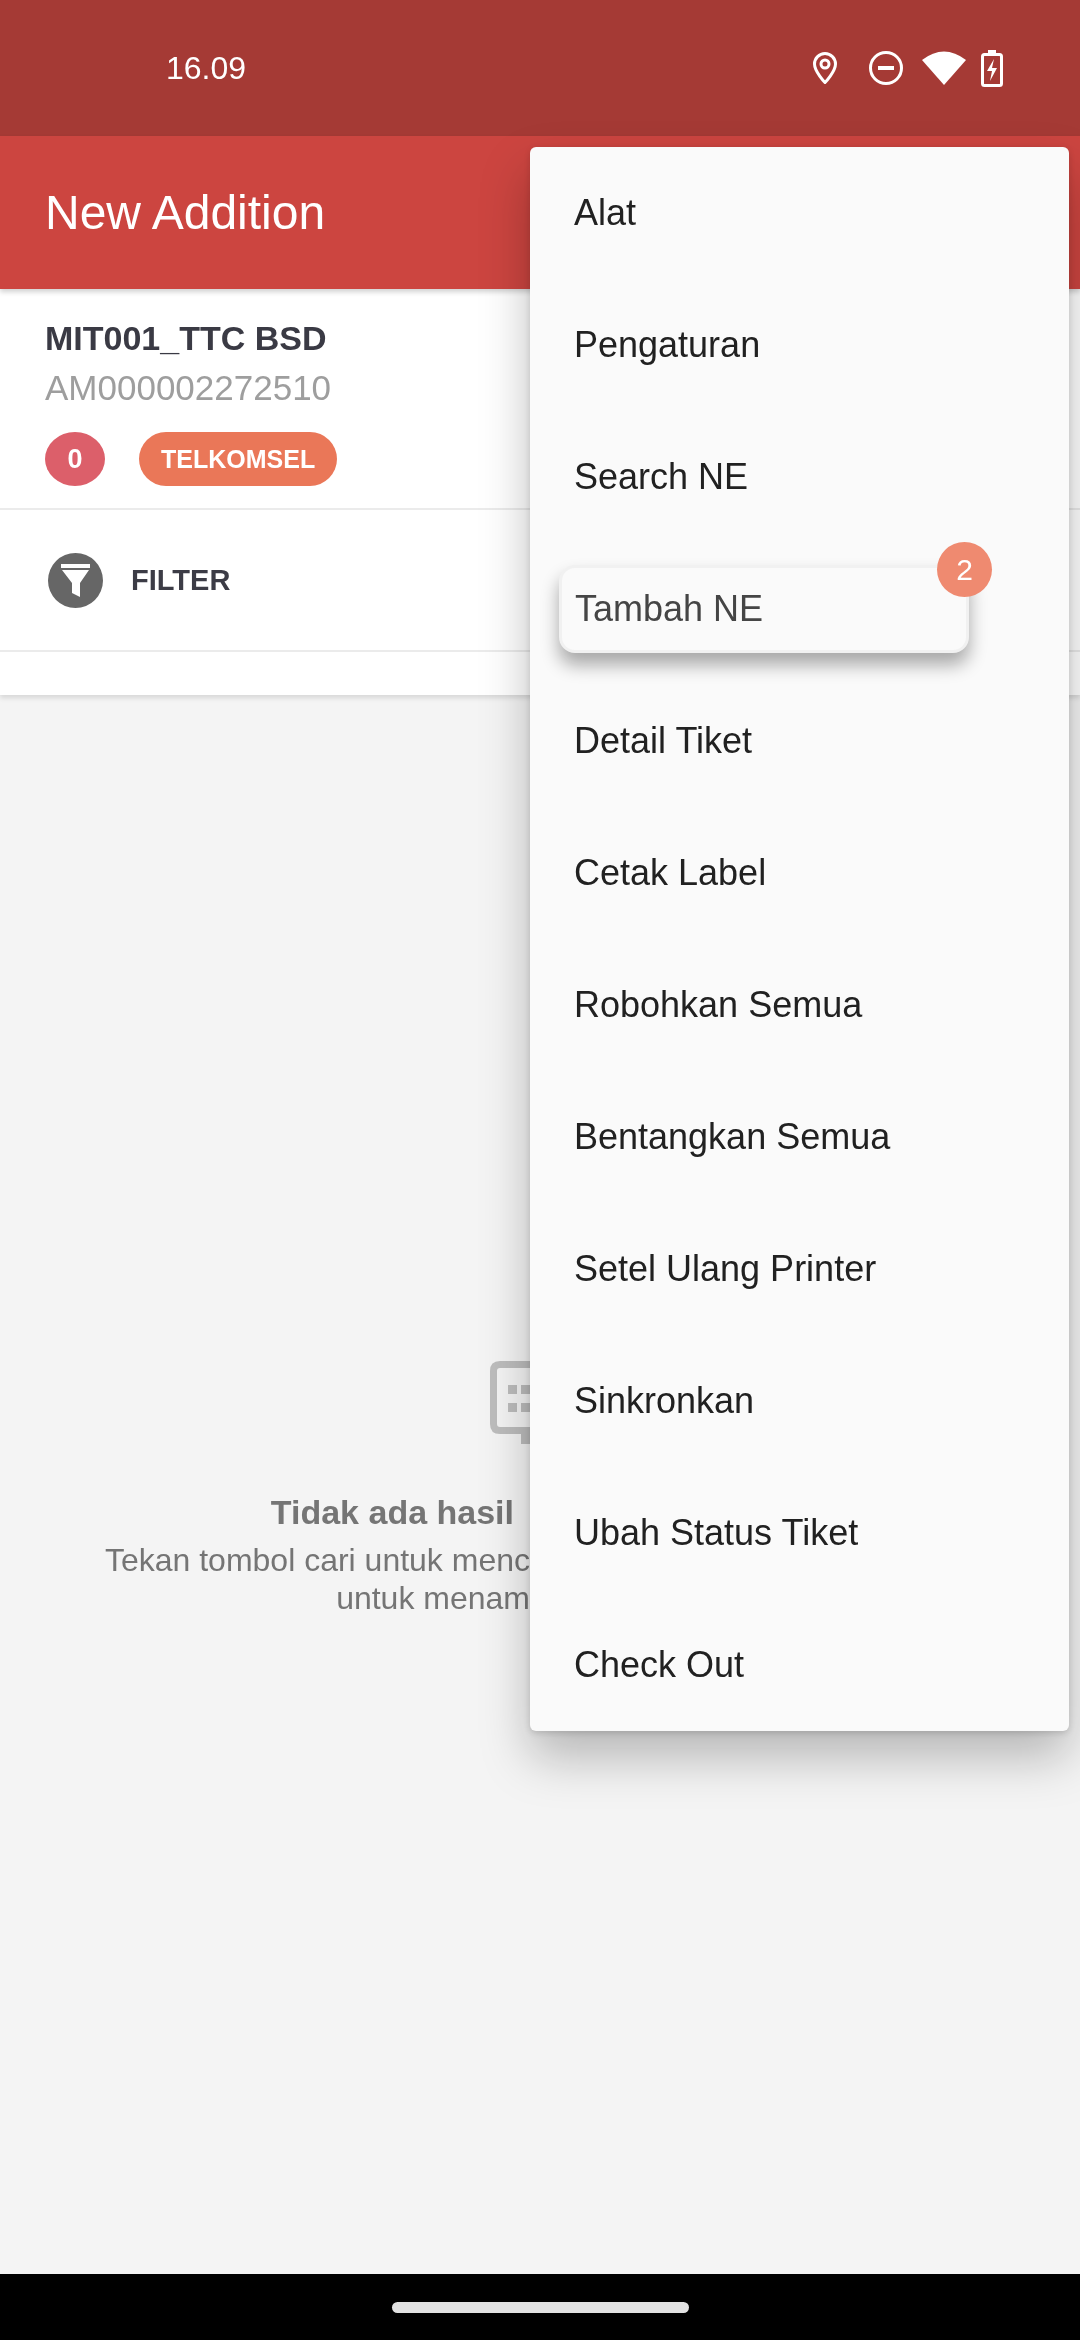 This screenshot has height=2340, width=1080. What do you see at coordinates (75, 459) in the screenshot?
I see `count-badge: 0` at bounding box center [75, 459].